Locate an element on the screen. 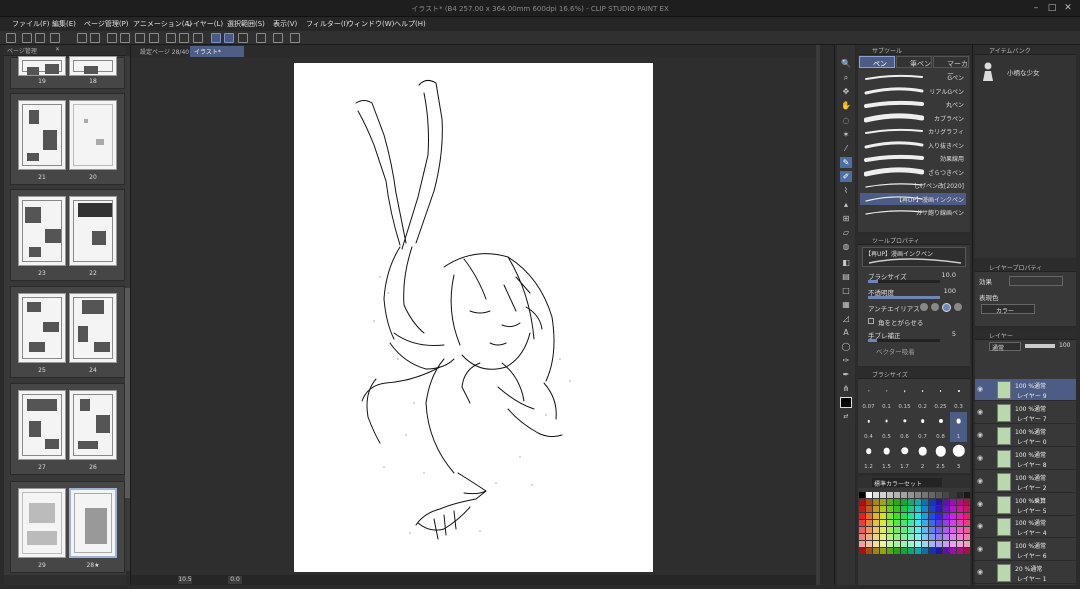 The height and width of the screenshot is (589, 1080). page-spread-25-24: 25 24 is located at coordinates (67, 332).